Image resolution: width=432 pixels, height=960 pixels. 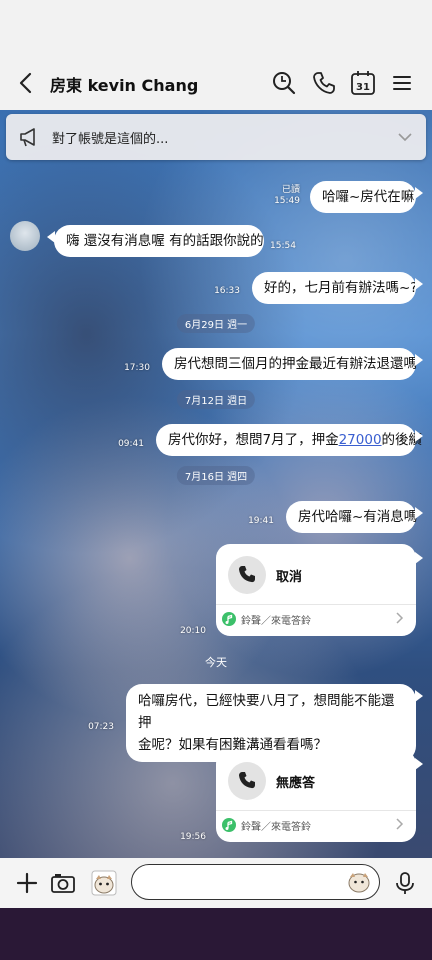 What do you see at coordinates (319, 796) in the screenshot?
I see `call-card: 無應答 鈴聲／來電答鈴` at bounding box center [319, 796].